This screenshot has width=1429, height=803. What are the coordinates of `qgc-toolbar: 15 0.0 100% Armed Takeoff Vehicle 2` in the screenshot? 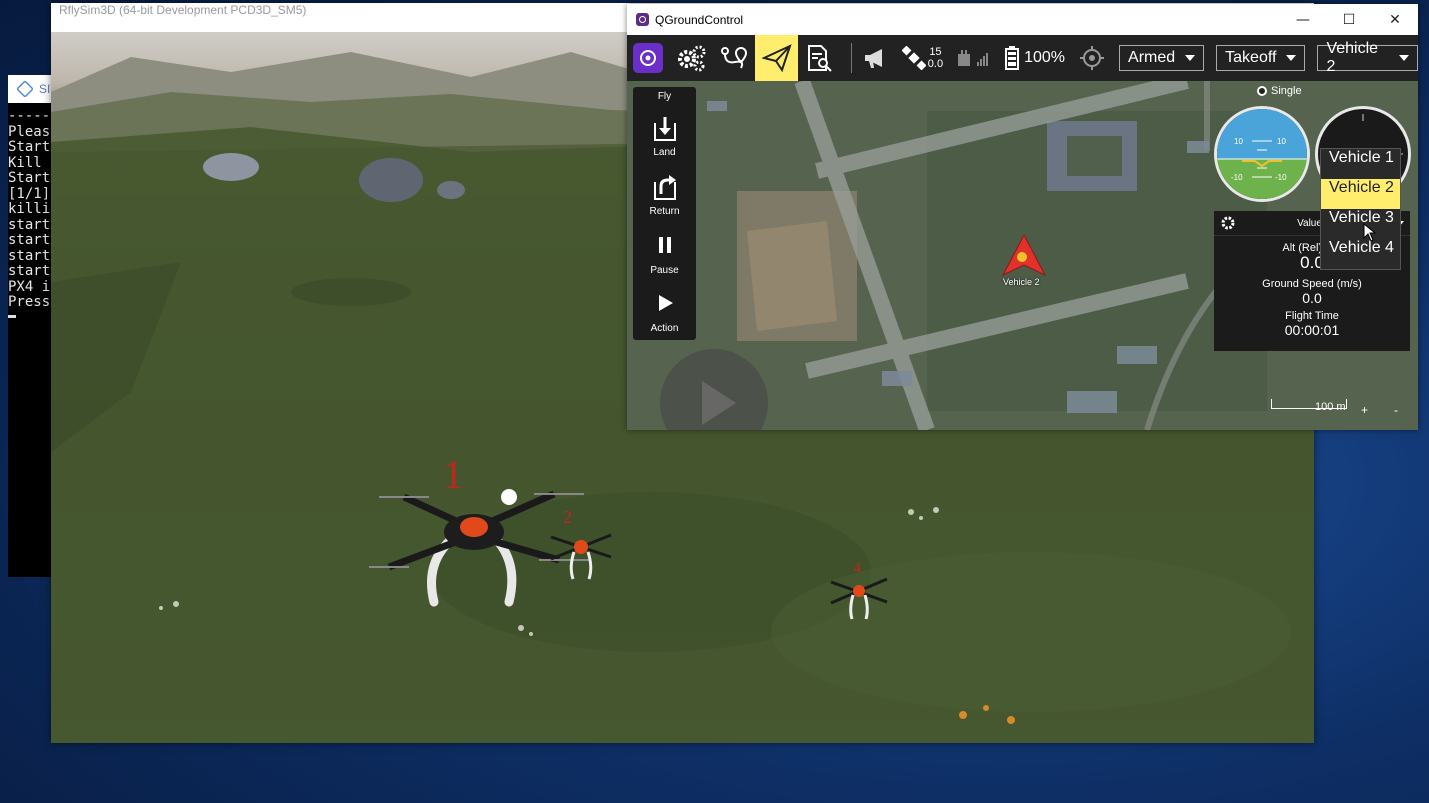 It's located at (1022, 58).